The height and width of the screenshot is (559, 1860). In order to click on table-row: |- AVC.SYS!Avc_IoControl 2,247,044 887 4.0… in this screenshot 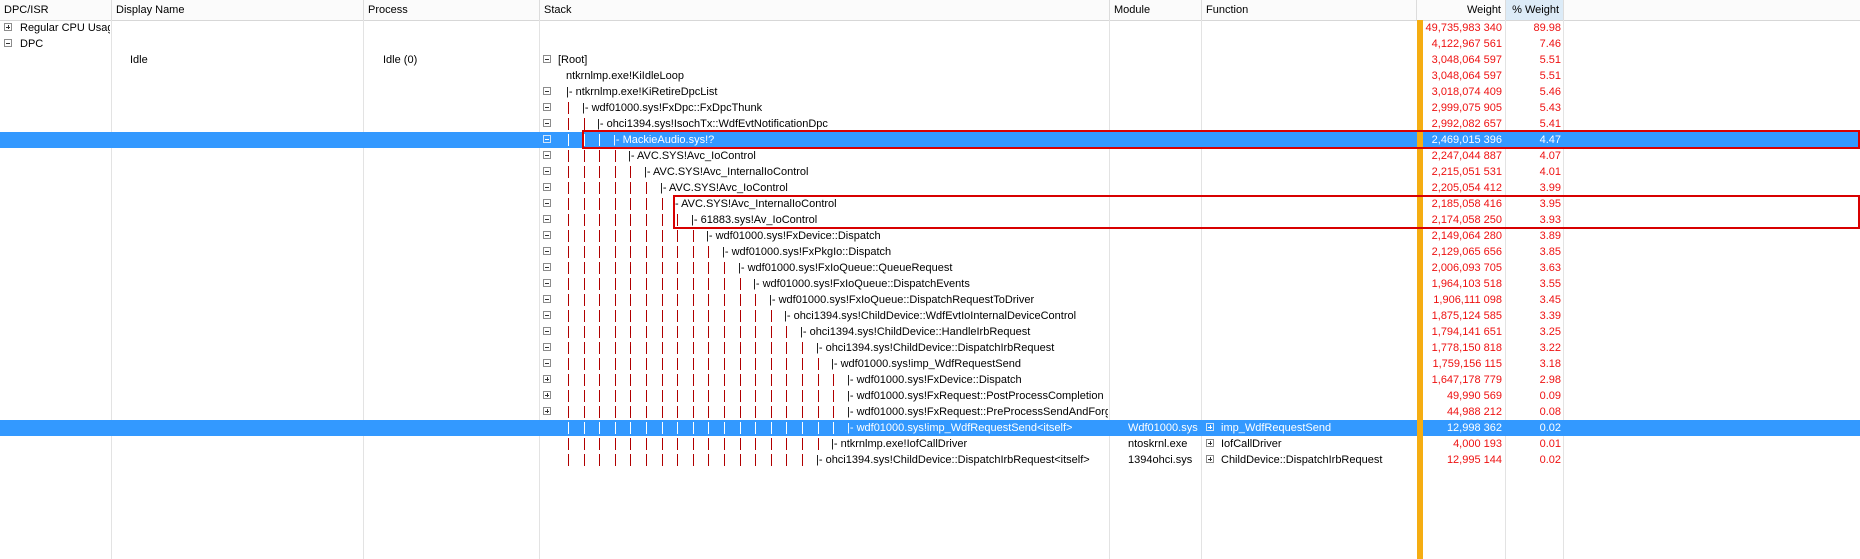, I will do `click(930, 156)`.